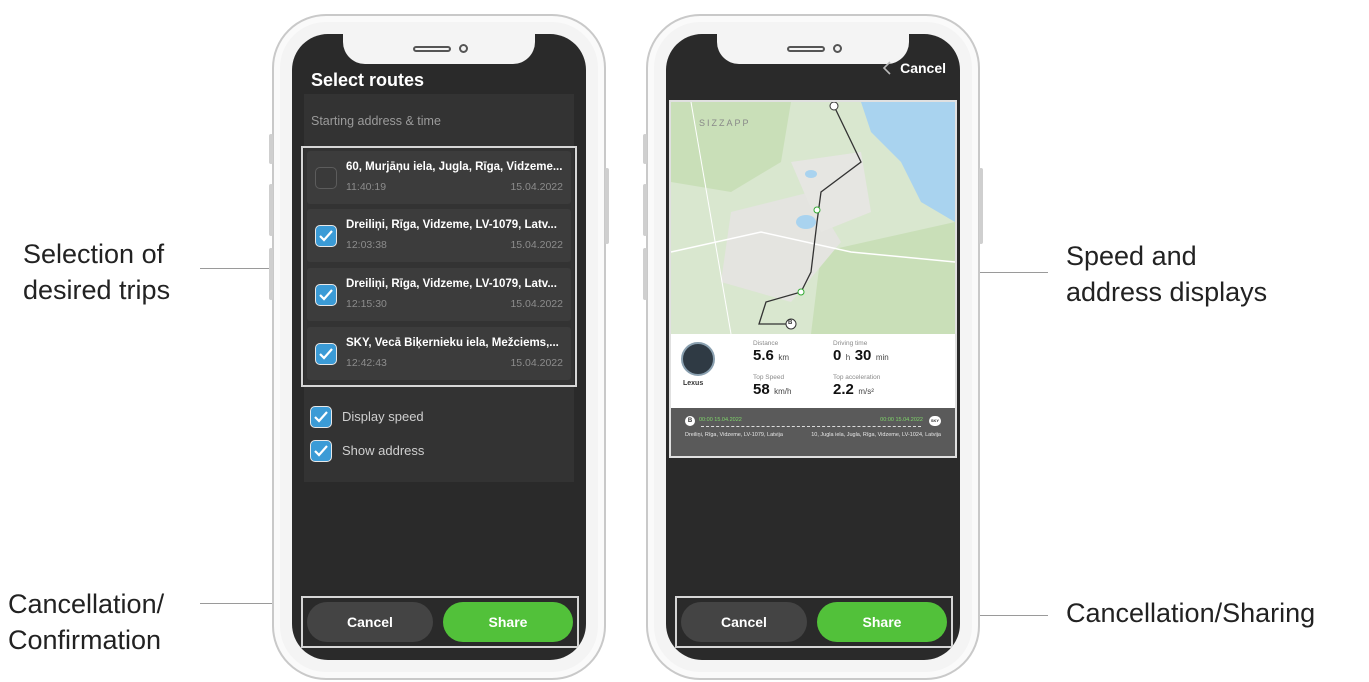 The width and height of the screenshot is (1369, 682). Describe the element at coordinates (843, 389) in the screenshot. I see `top-acceleration-value: 2.2` at that location.